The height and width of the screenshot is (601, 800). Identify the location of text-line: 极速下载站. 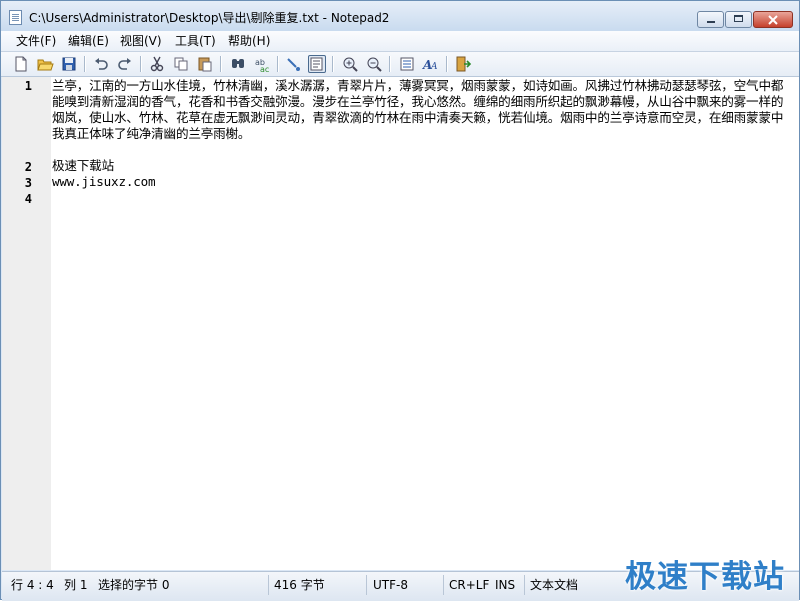
(422, 166).